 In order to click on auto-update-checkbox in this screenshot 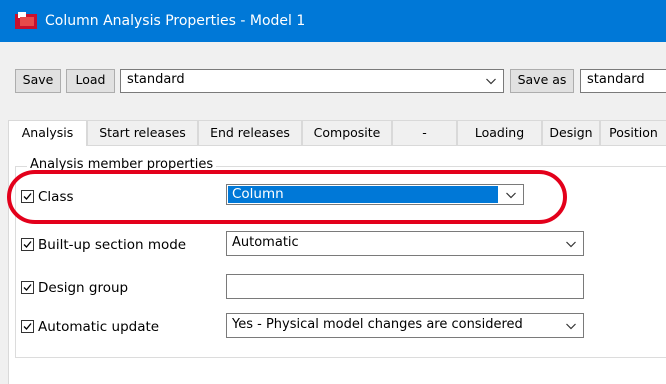, I will do `click(27, 326)`.